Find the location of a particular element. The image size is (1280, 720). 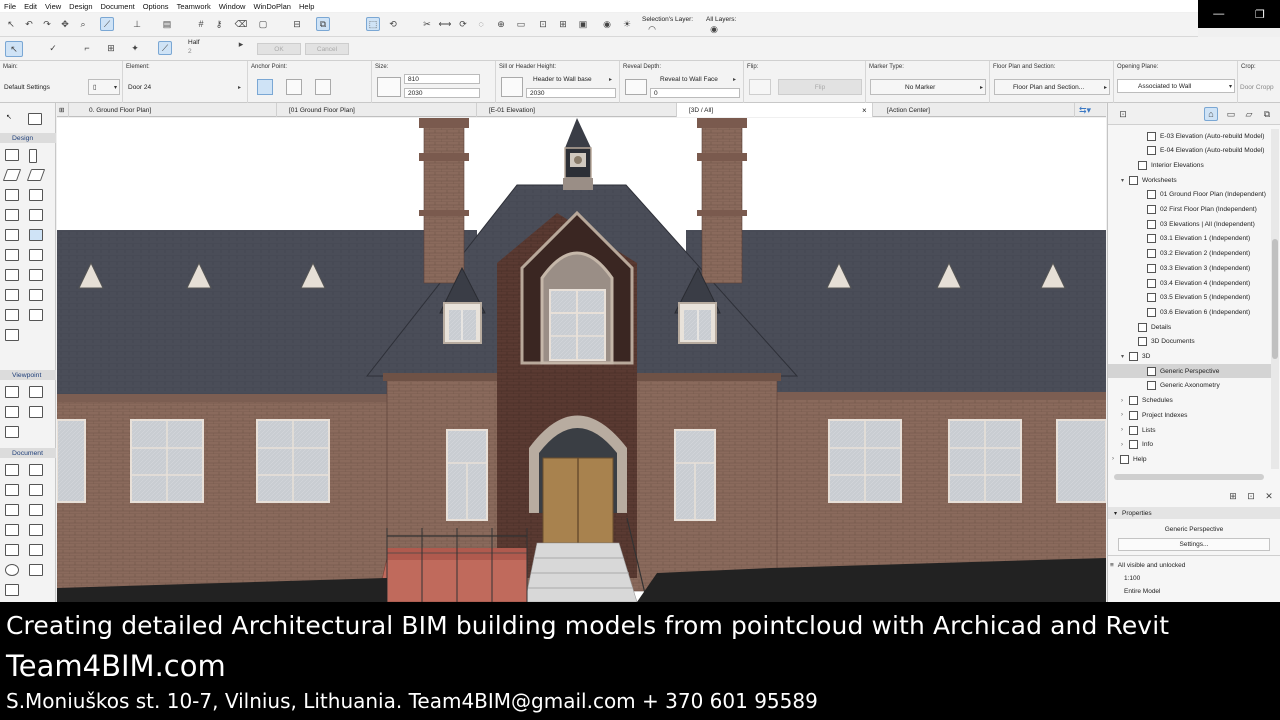

layers-icon: ▤ is located at coordinates (167, 24).